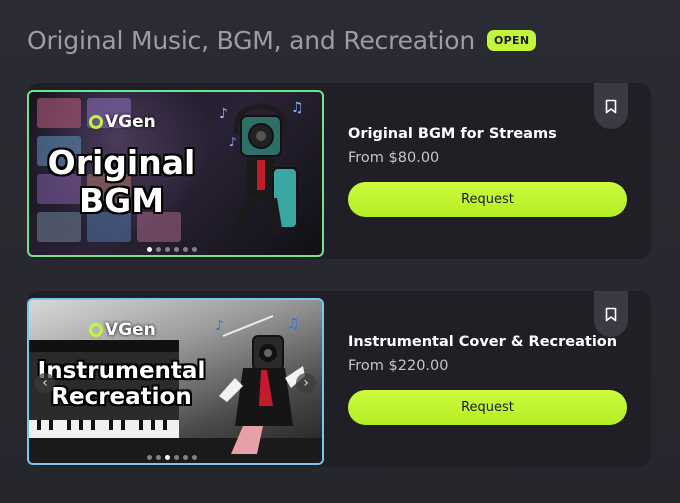 The height and width of the screenshot is (503, 680). I want to click on carousel-next-button: ›, so click(306, 383).